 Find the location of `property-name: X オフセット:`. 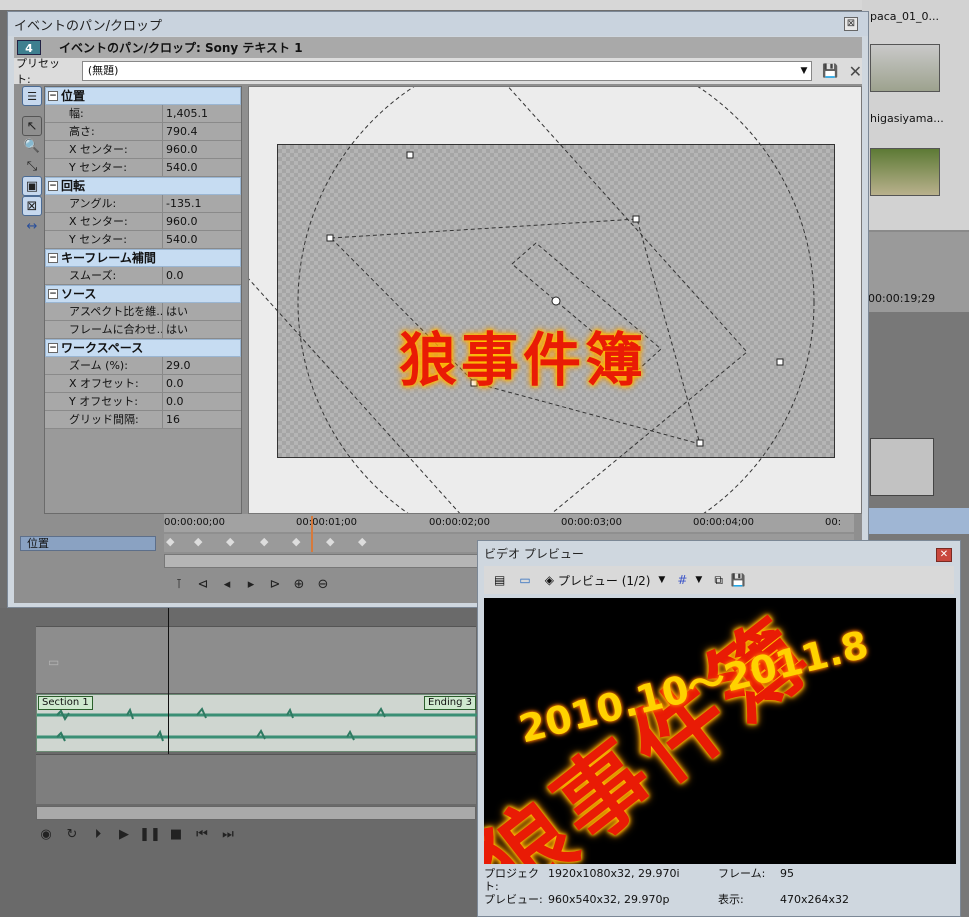

property-name: X オフセット: is located at coordinates (104, 383).